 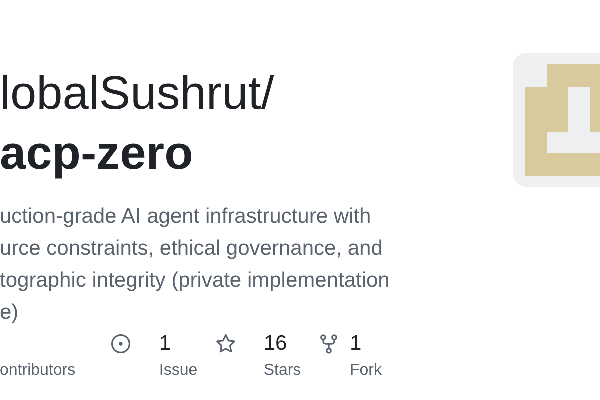 What do you see at coordinates (366, 371) in the screenshot?
I see `stat-label: Fork` at bounding box center [366, 371].